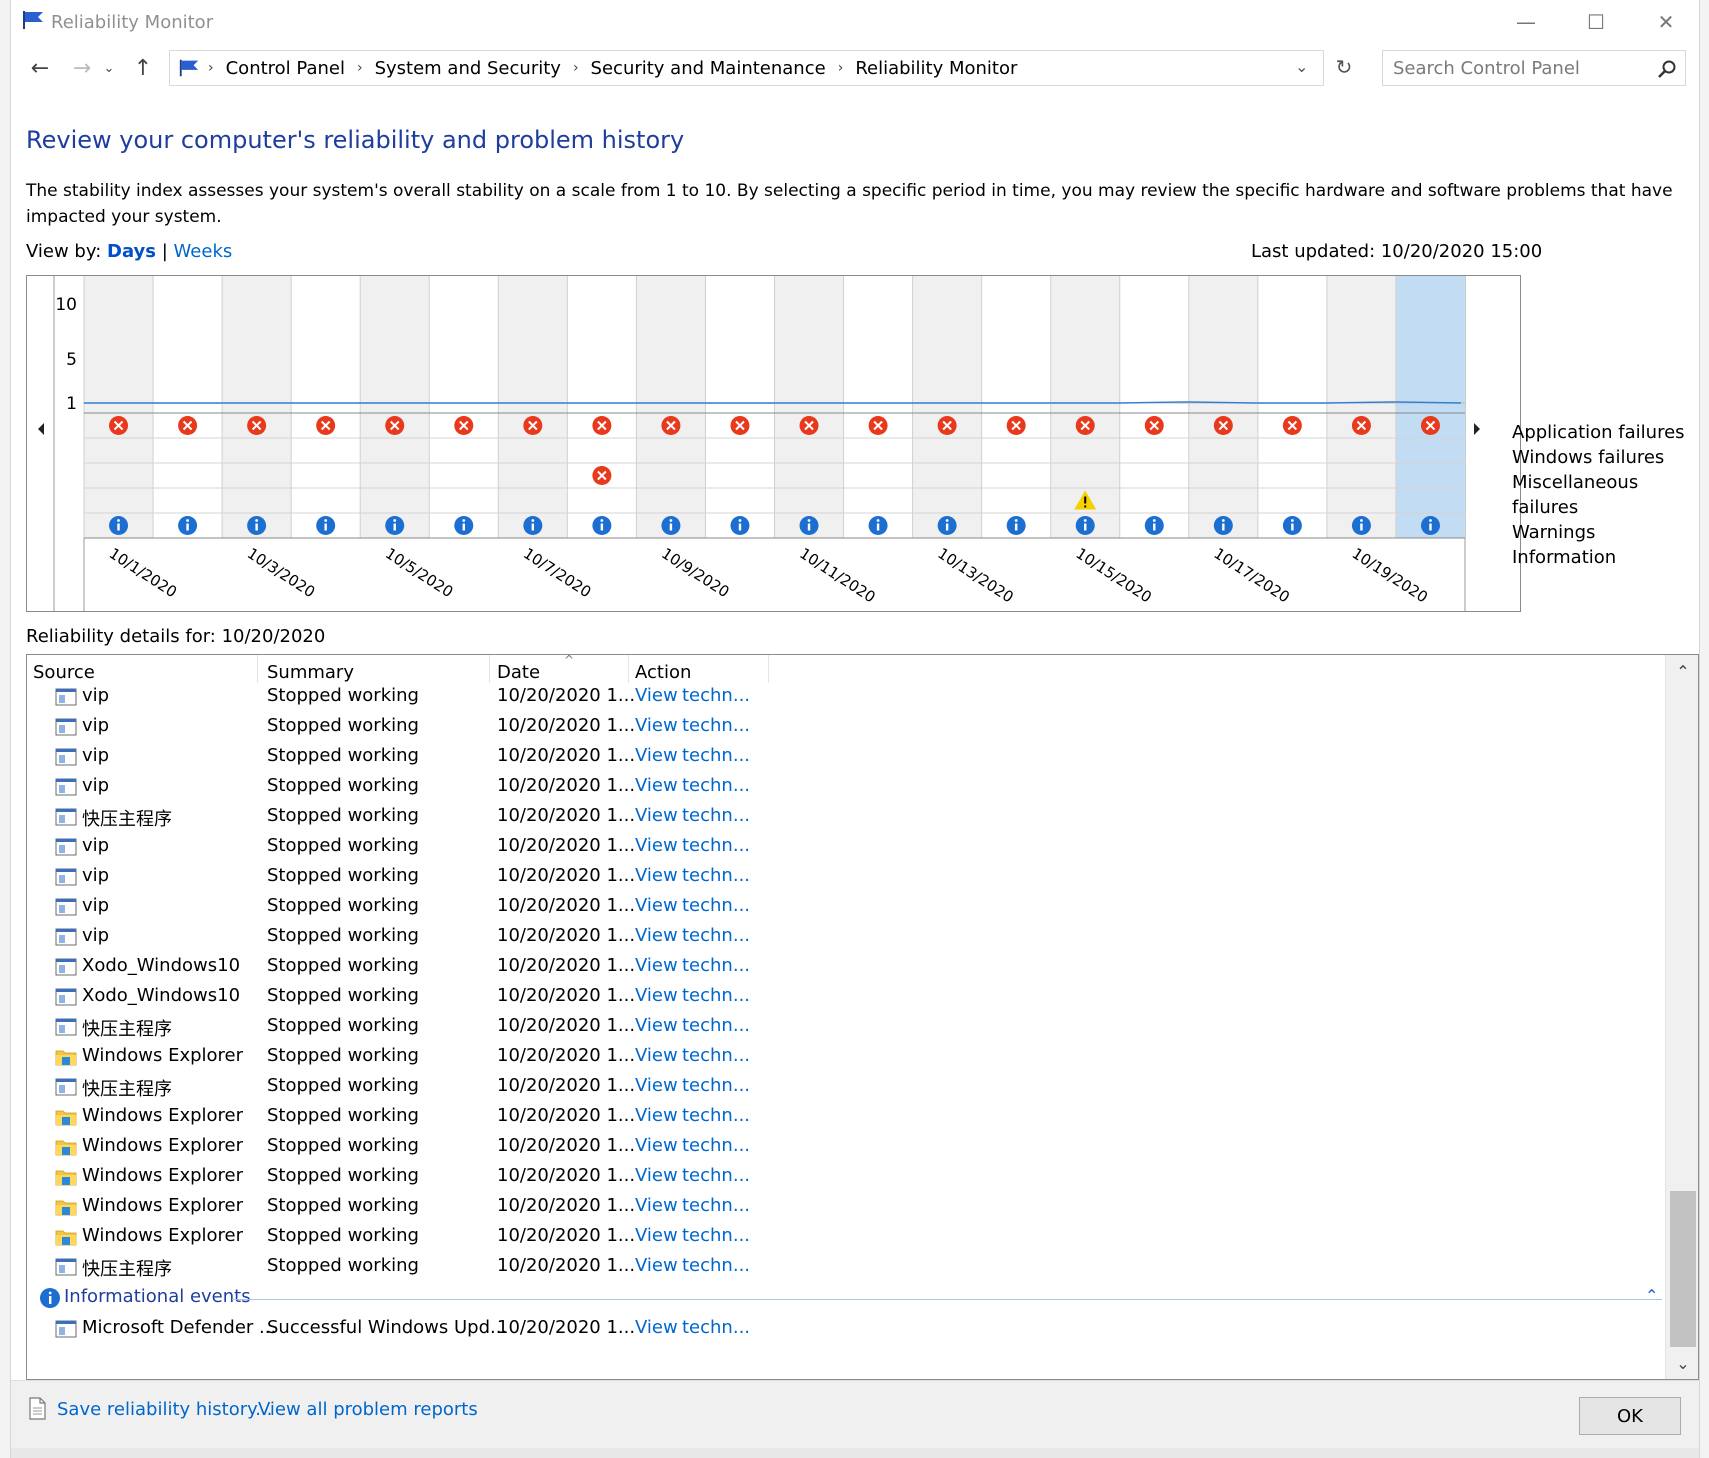 Image resolution: width=1709 pixels, height=1458 pixels. What do you see at coordinates (1683, 1269) in the screenshot?
I see `scroll-thumb` at bounding box center [1683, 1269].